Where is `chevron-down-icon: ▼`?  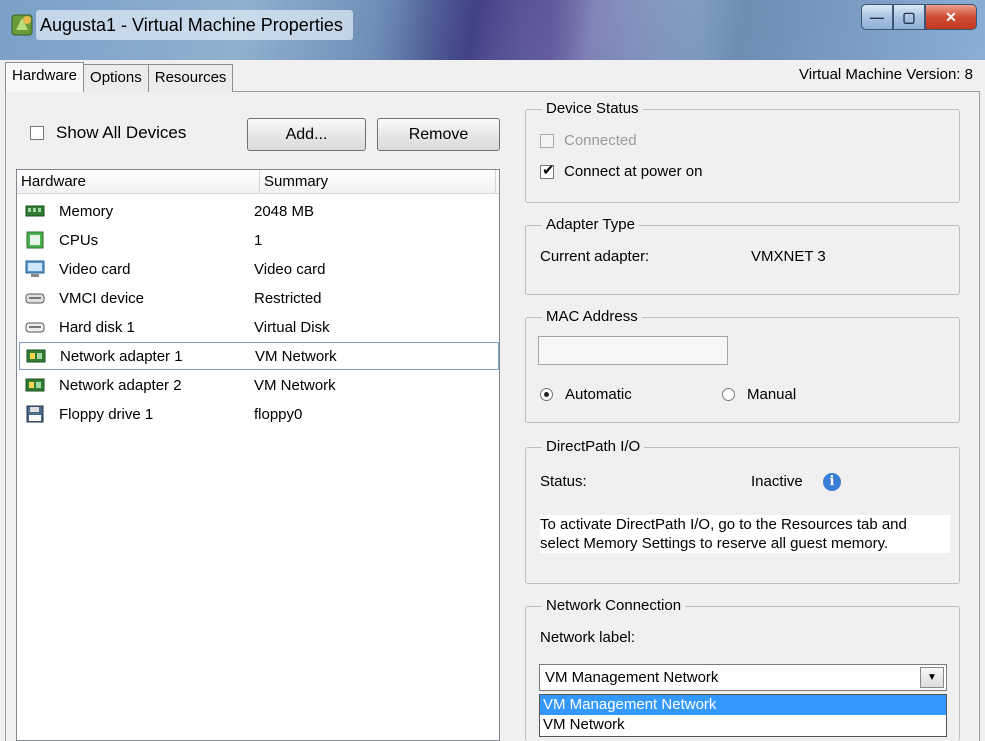
chevron-down-icon: ▼ is located at coordinates (932, 677).